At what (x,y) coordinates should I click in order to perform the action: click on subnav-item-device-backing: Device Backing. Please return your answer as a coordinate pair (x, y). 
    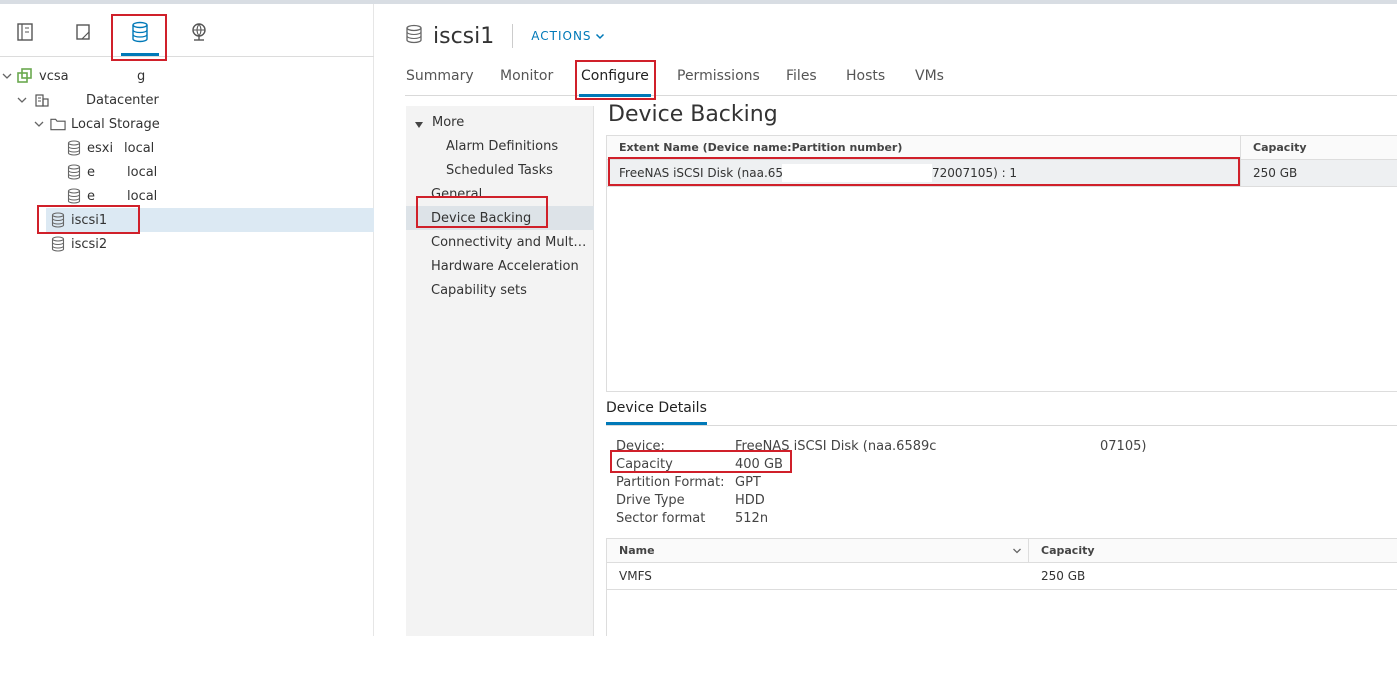
    Looking at the image, I should click on (500, 218).